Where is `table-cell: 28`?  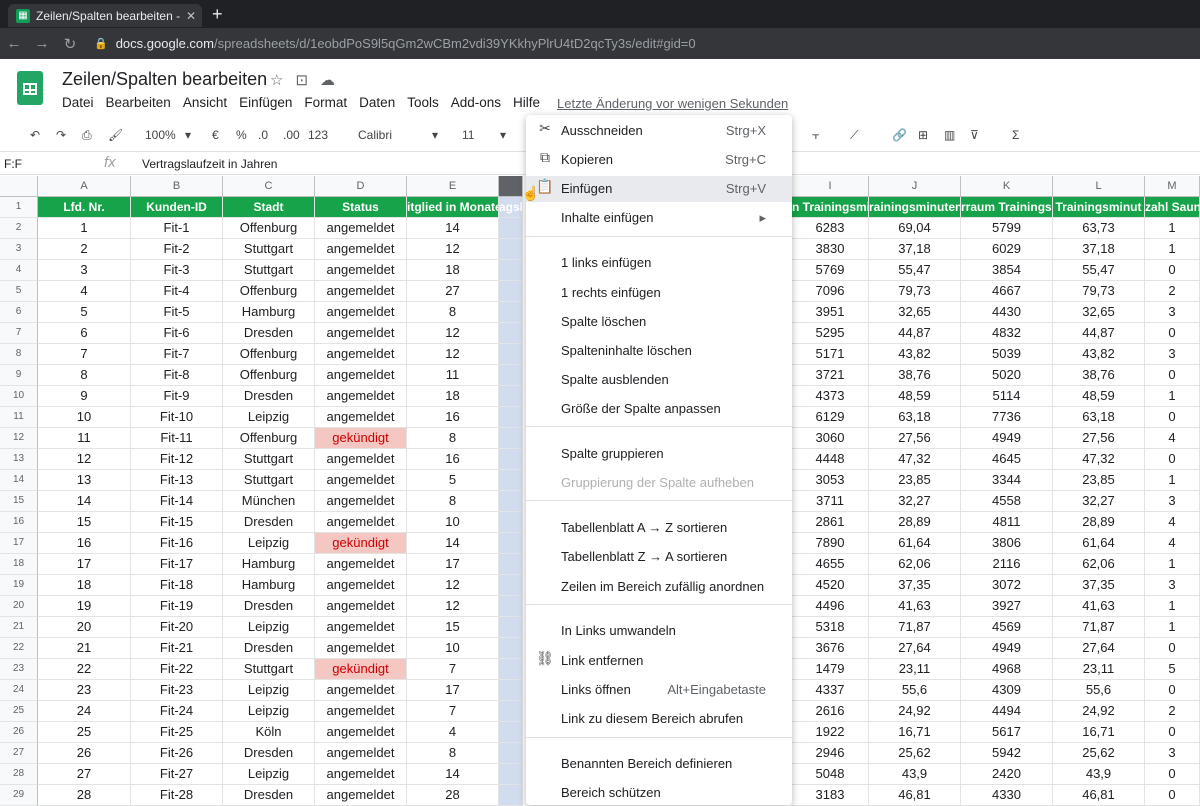
table-cell: 28 is located at coordinates (84, 795).